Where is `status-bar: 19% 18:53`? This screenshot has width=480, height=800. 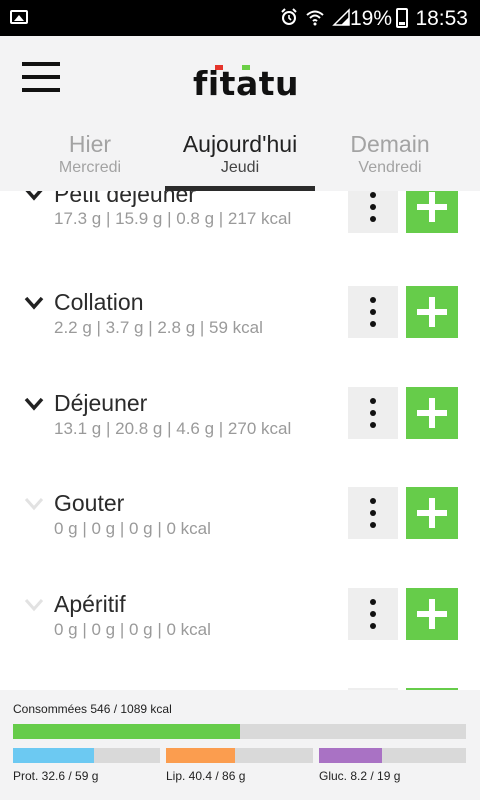 status-bar: 19% 18:53 is located at coordinates (240, 18).